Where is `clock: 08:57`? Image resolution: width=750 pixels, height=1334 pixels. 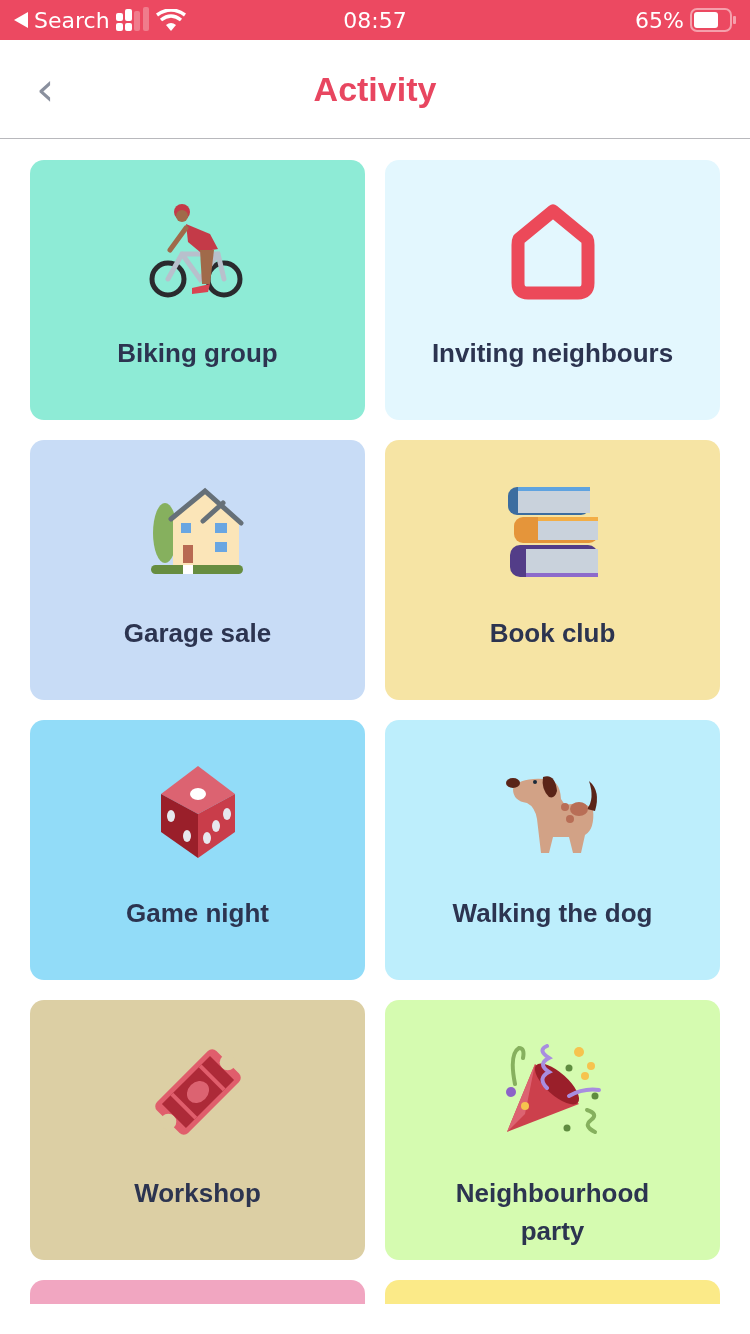 clock: 08:57 is located at coordinates (375, 20).